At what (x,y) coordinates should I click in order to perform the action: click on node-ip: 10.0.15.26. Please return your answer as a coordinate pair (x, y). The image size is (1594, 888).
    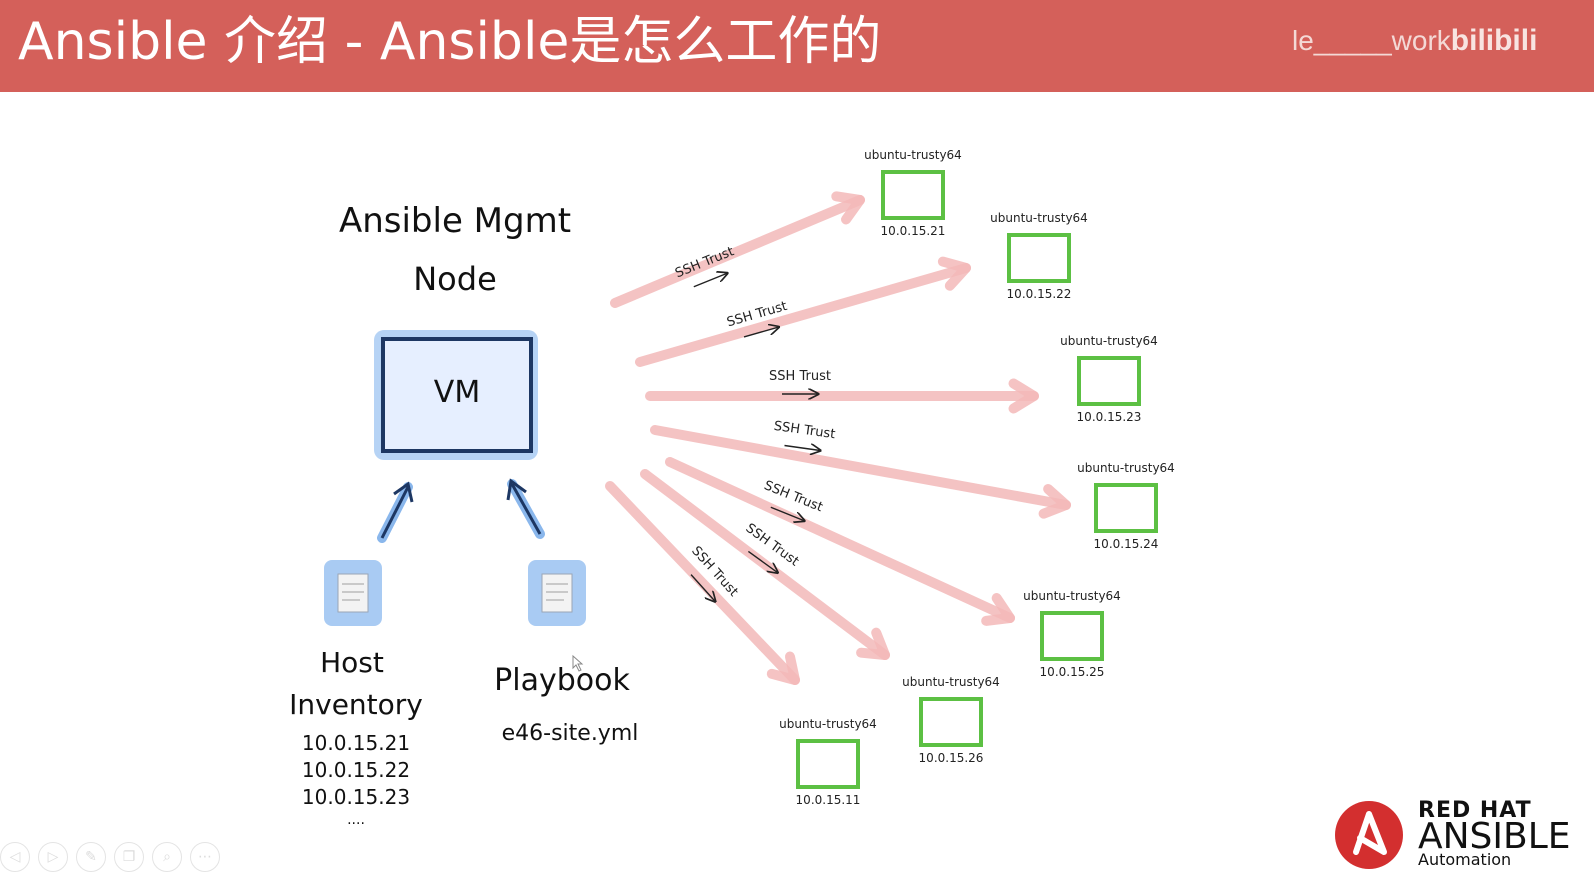
    Looking at the image, I should click on (951, 758).